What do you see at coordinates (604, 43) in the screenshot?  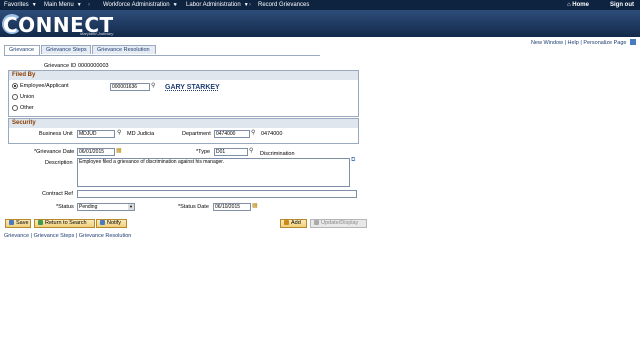 I see `personalize-page-link: Personalize Page` at bounding box center [604, 43].